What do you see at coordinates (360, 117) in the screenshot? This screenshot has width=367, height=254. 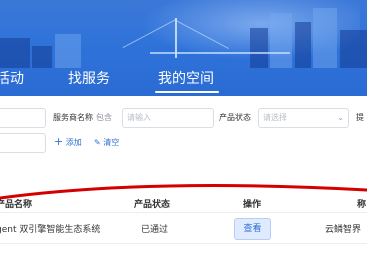 I see `submit-label: 提` at bounding box center [360, 117].